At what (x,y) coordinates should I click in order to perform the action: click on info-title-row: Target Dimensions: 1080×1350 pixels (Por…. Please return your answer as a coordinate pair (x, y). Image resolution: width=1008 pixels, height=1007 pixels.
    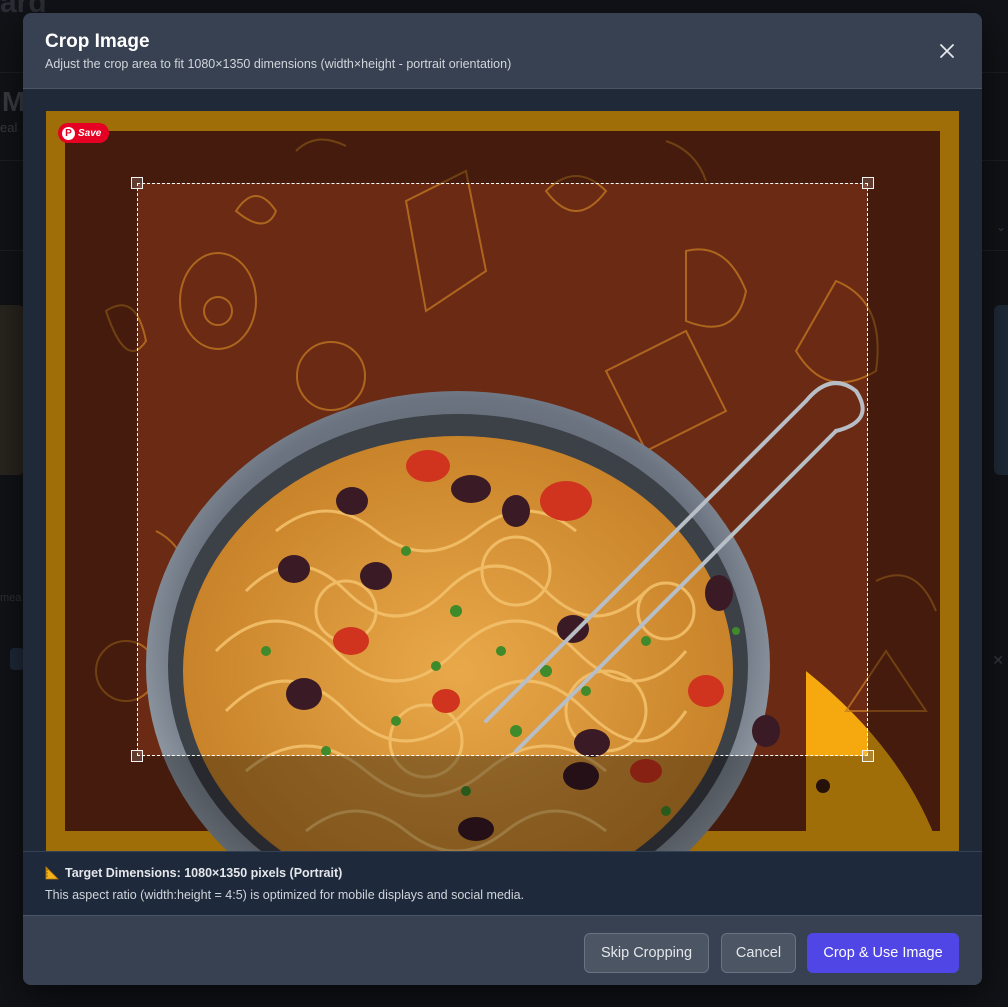
    Looking at the image, I should click on (193, 873).